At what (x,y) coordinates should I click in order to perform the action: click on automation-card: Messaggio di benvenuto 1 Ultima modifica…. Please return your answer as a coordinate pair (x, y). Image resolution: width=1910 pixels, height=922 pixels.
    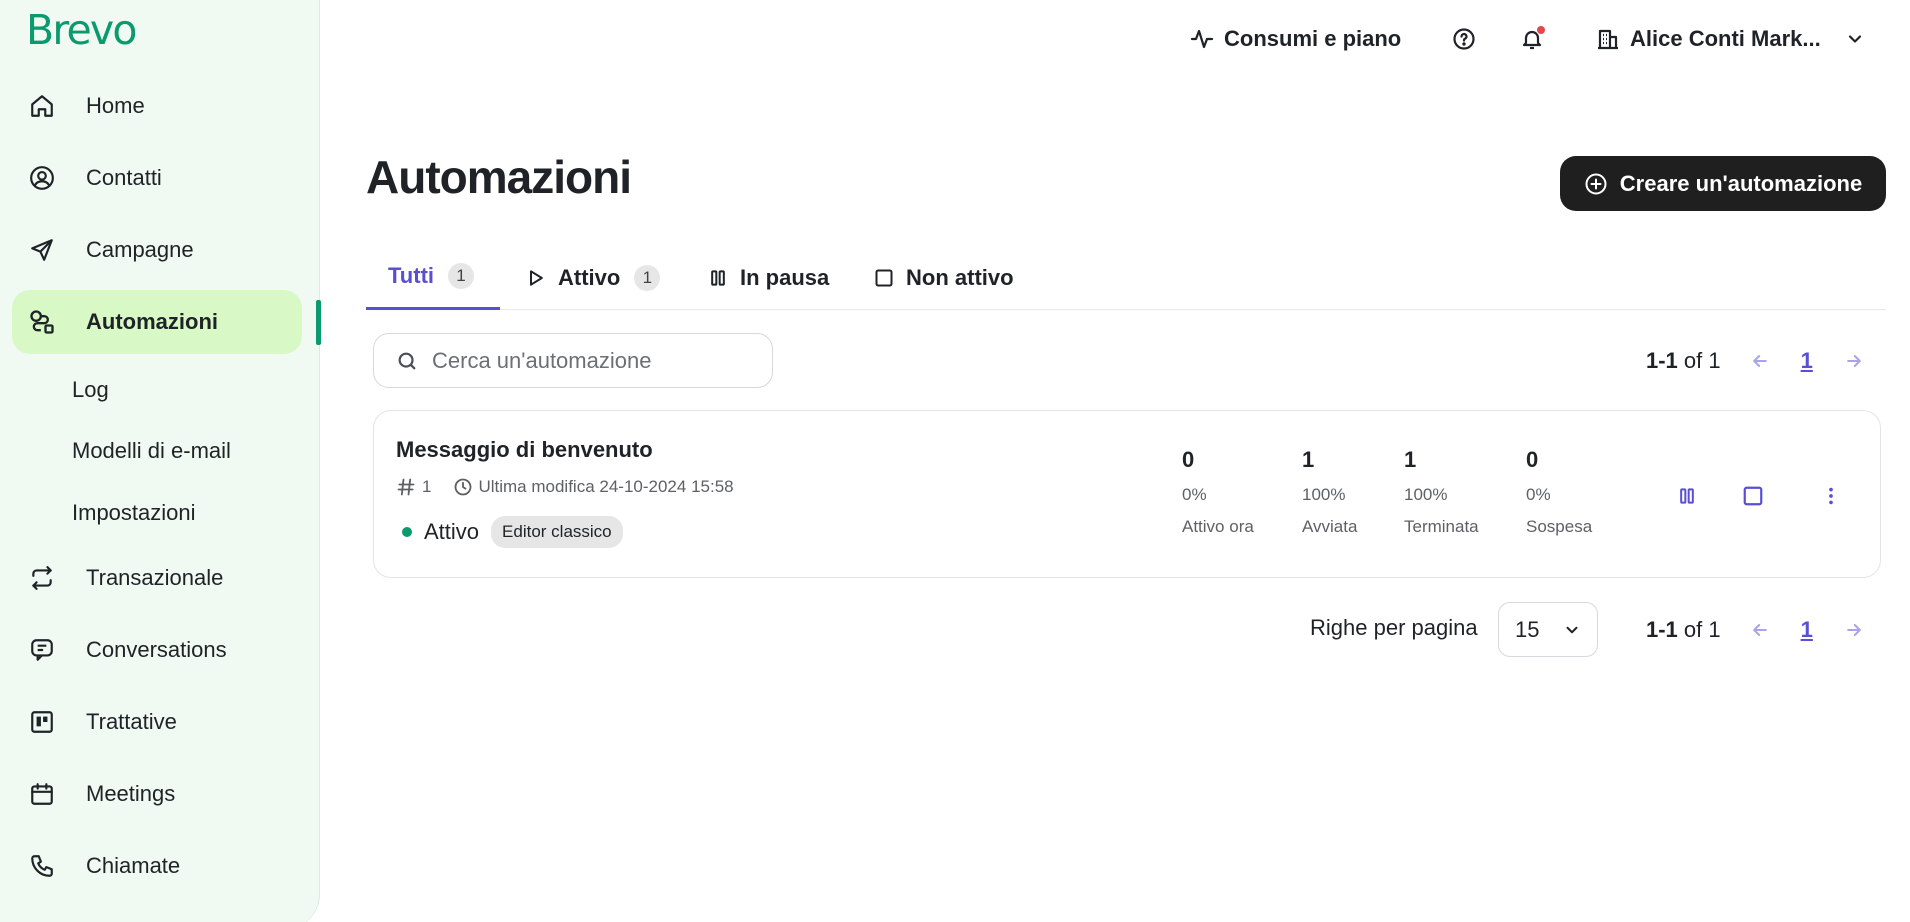
    Looking at the image, I should click on (1127, 494).